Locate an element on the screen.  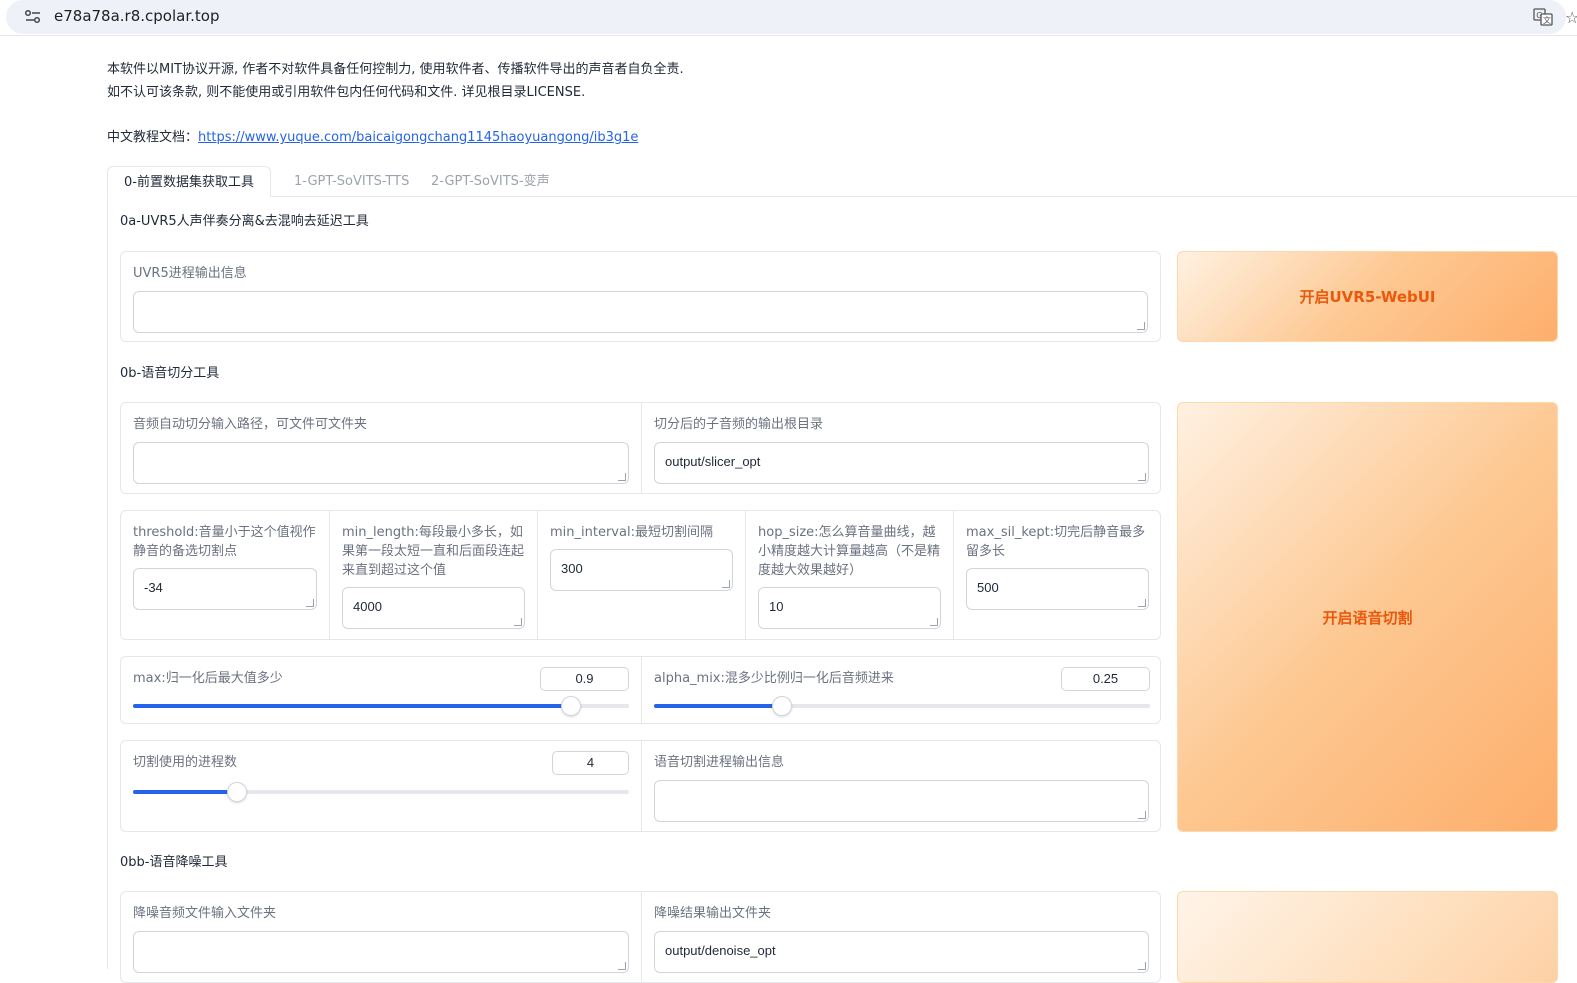
start-denoise-button is located at coordinates (1367, 937).